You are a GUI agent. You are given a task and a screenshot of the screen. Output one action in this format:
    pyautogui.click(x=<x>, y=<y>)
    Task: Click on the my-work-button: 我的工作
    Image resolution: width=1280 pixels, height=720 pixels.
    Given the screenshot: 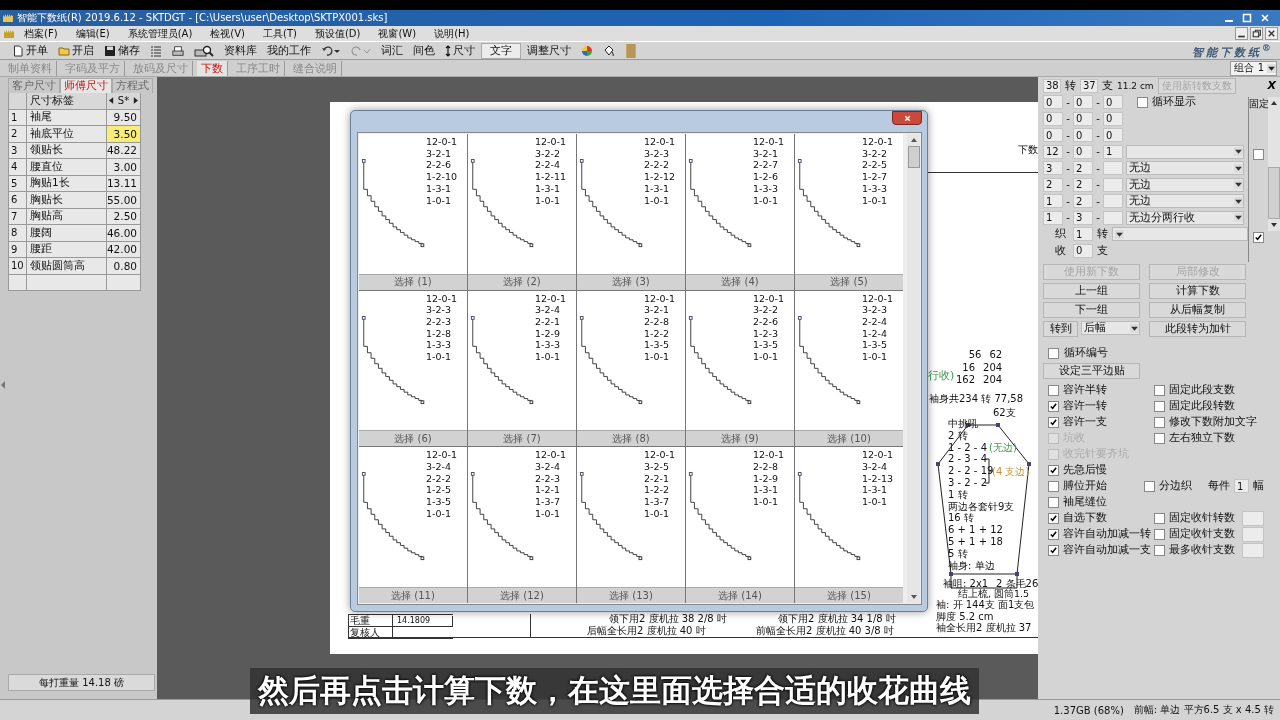 What is the action you would take?
    pyautogui.click(x=289, y=50)
    